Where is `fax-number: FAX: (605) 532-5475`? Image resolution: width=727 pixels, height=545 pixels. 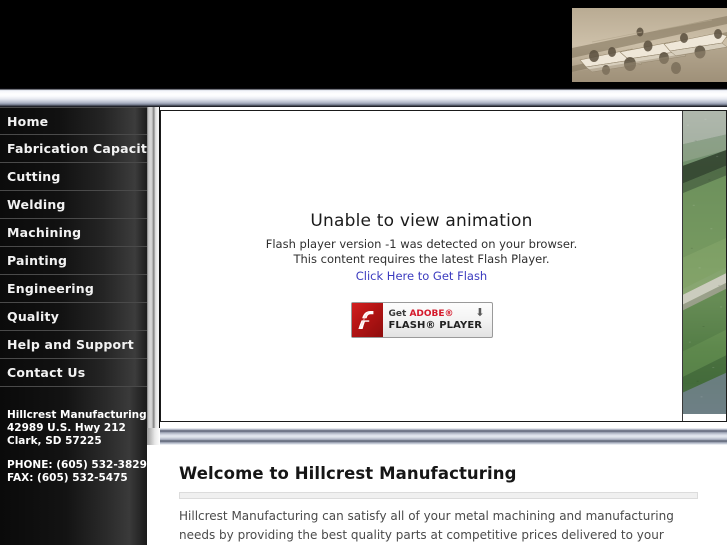 fax-number: FAX: (605) 532-5475 is located at coordinates (67, 478).